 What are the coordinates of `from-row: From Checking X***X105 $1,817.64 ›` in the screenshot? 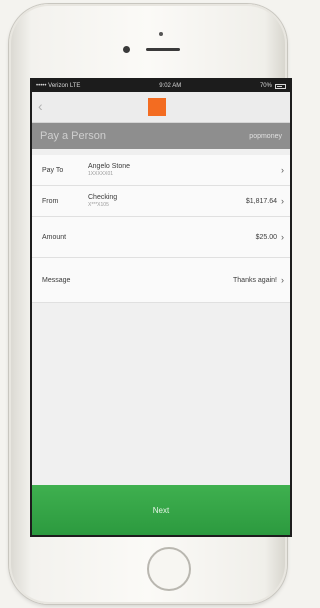 It's located at (161, 201).